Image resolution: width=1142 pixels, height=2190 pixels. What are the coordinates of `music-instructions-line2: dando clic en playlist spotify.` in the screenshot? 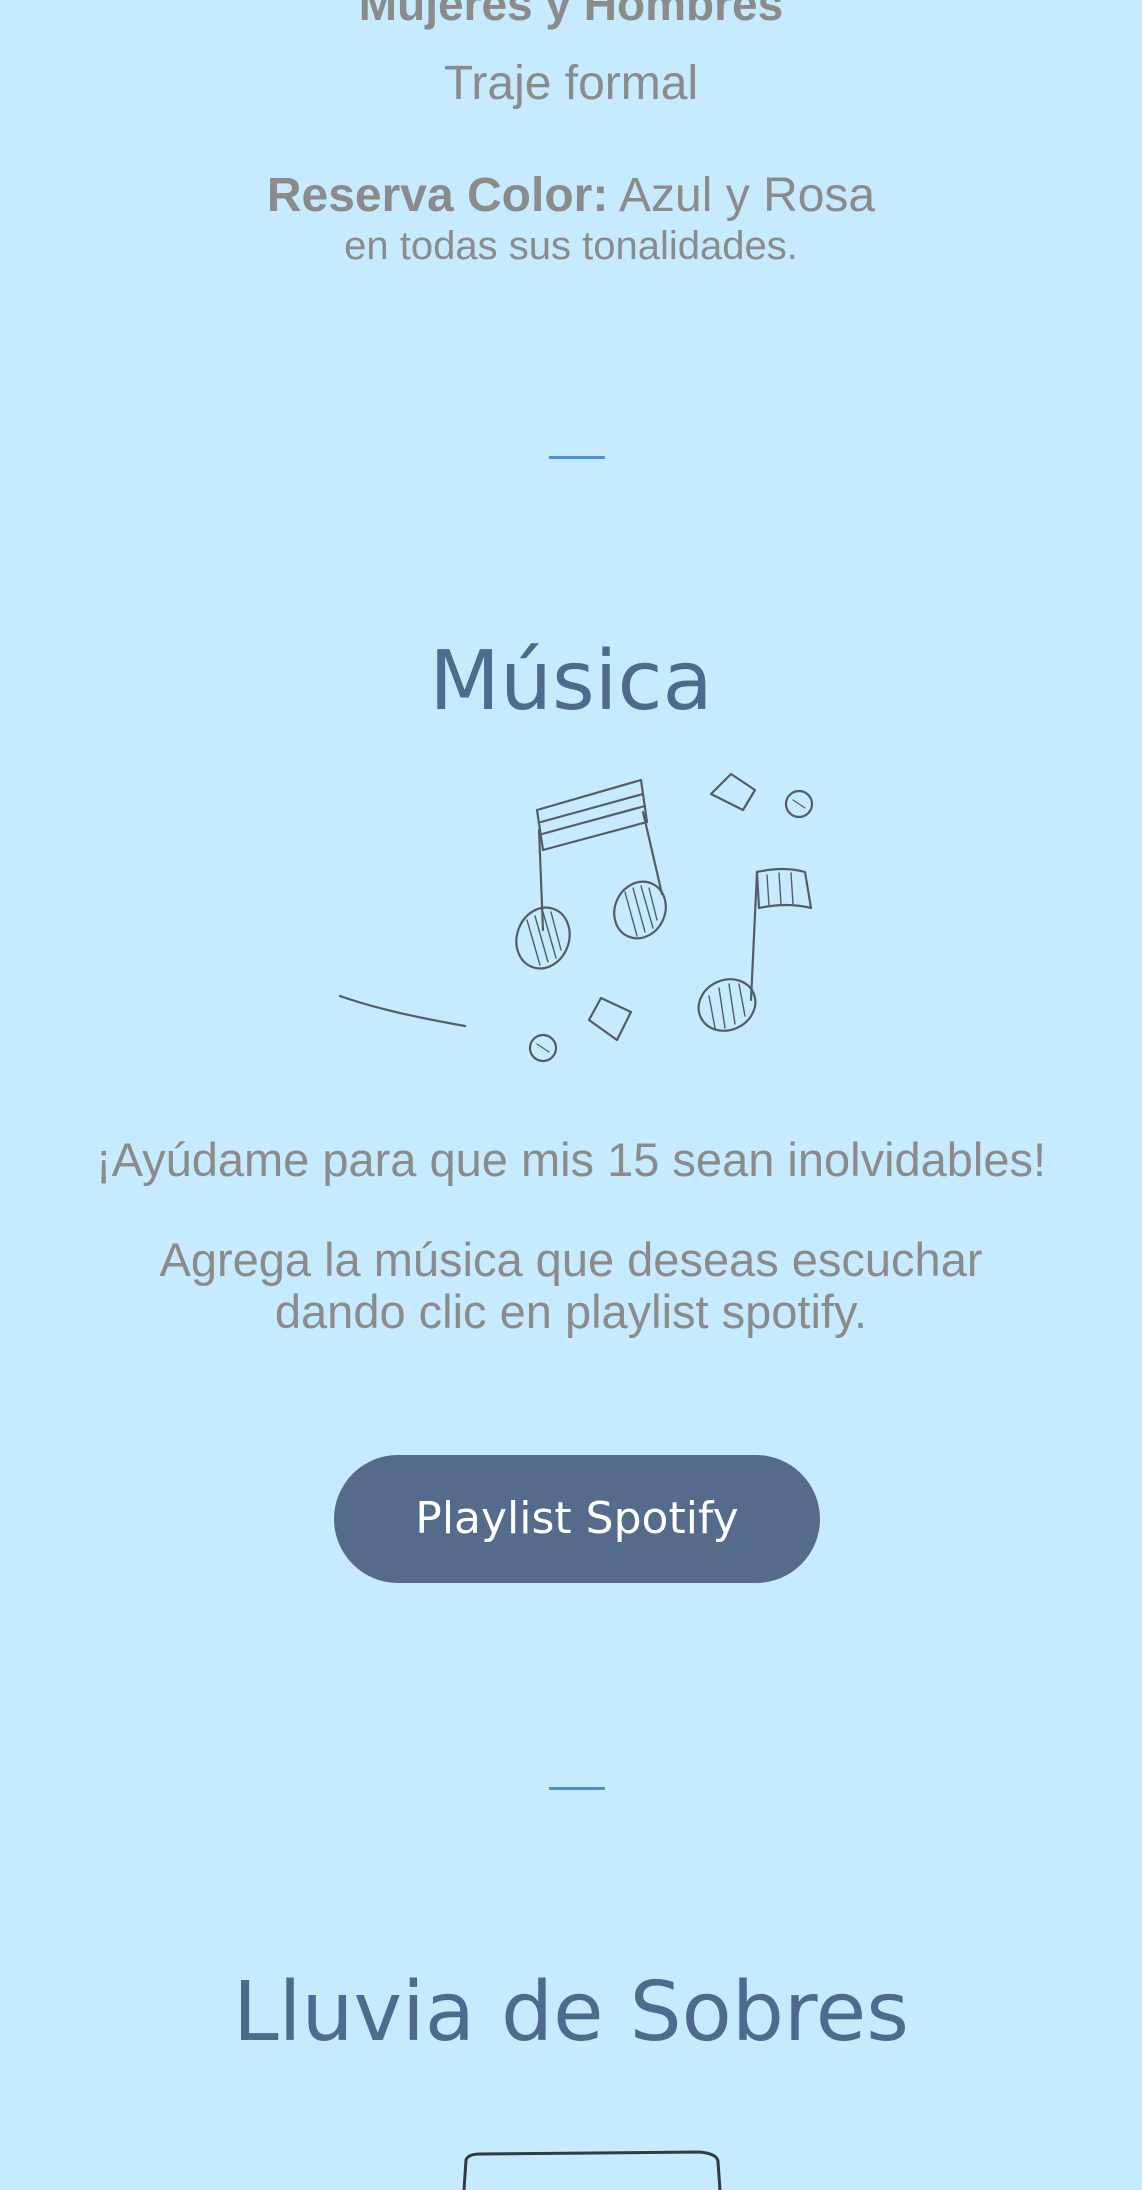 It's located at (571, 1311).